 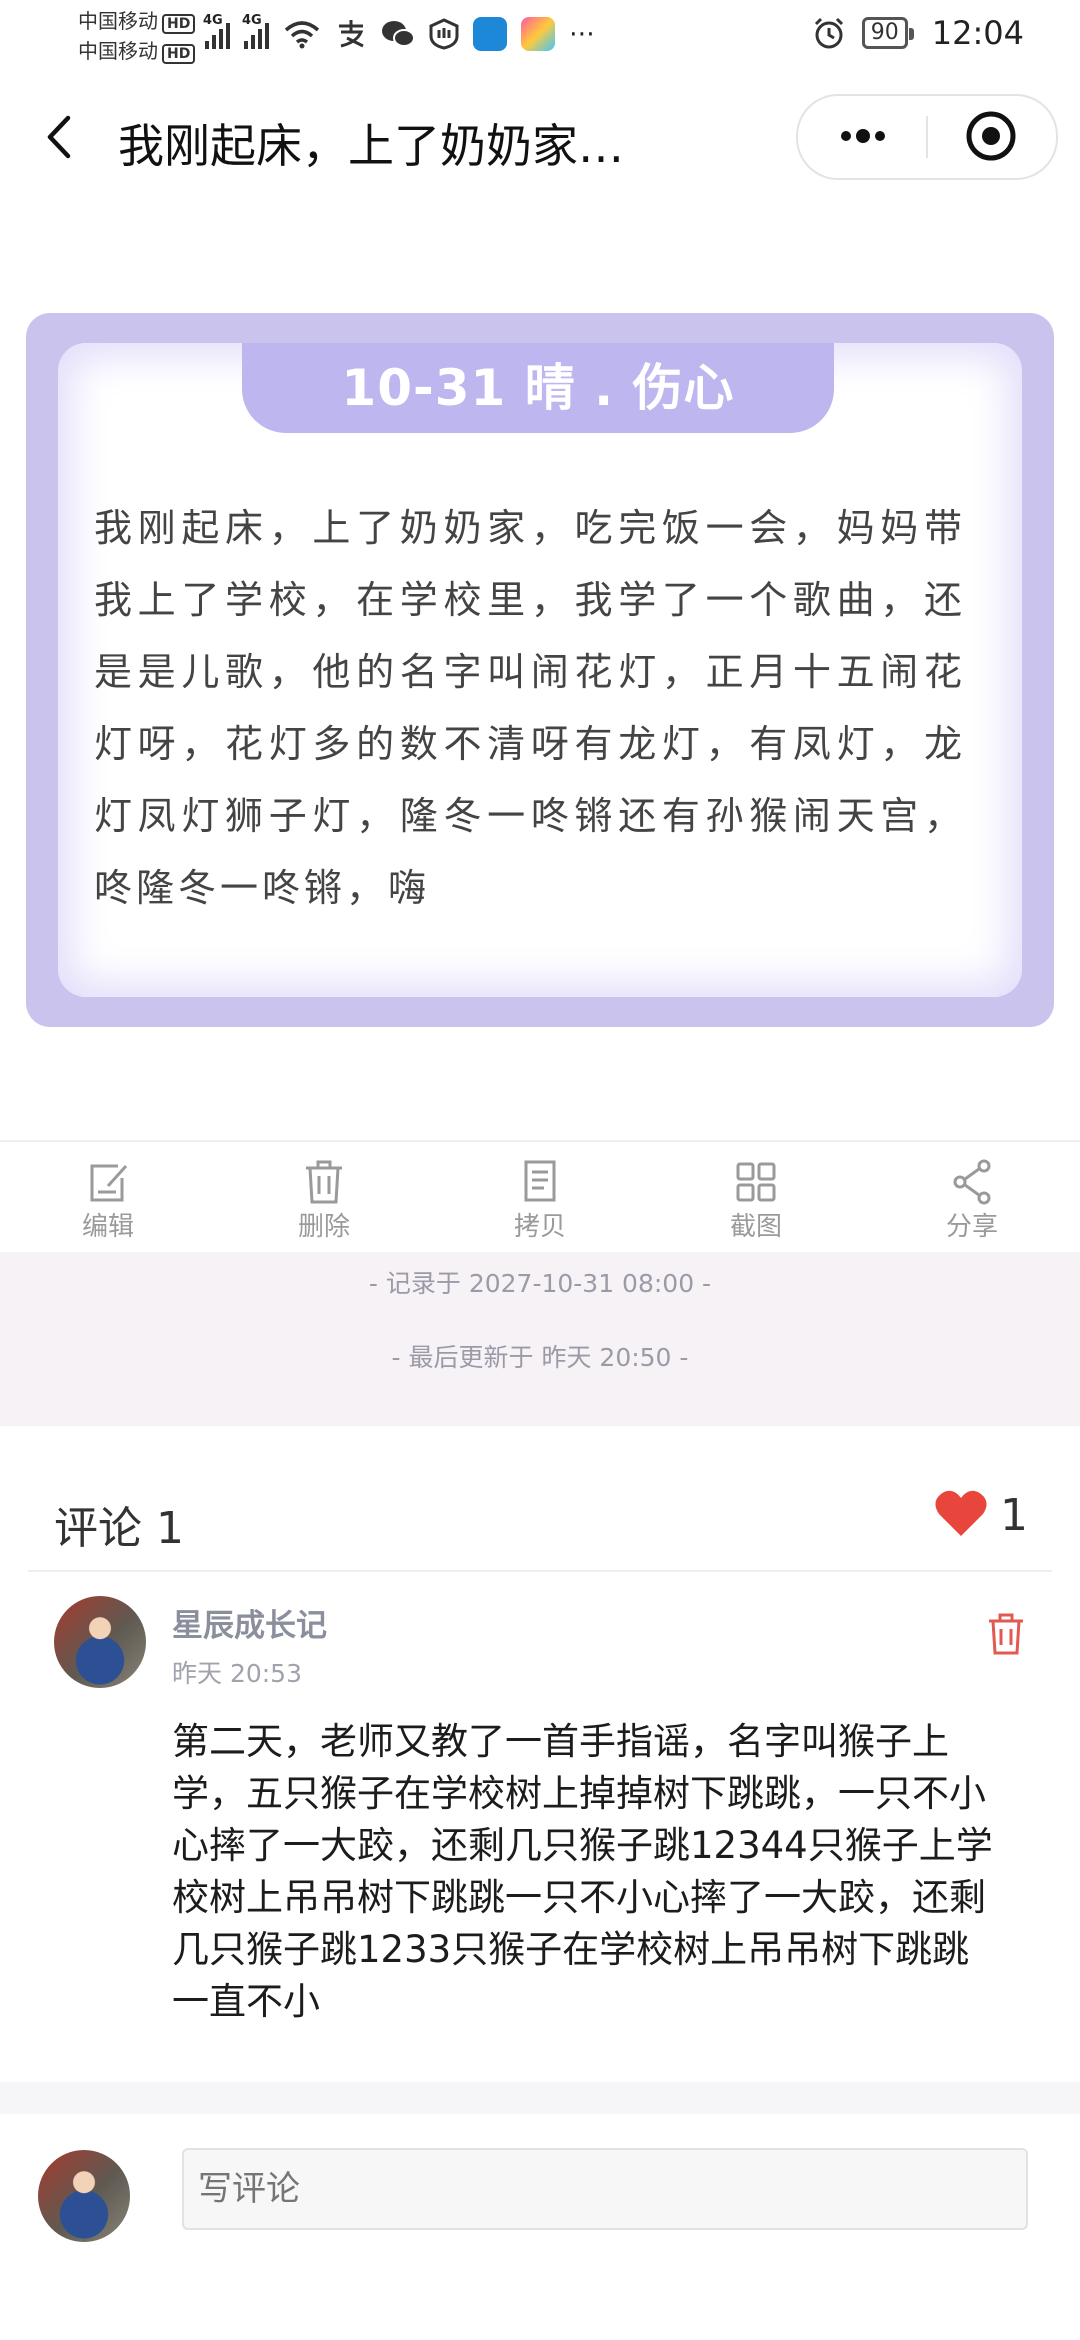 What do you see at coordinates (118, 21) in the screenshot?
I see `carrier-1: 中国移动` at bounding box center [118, 21].